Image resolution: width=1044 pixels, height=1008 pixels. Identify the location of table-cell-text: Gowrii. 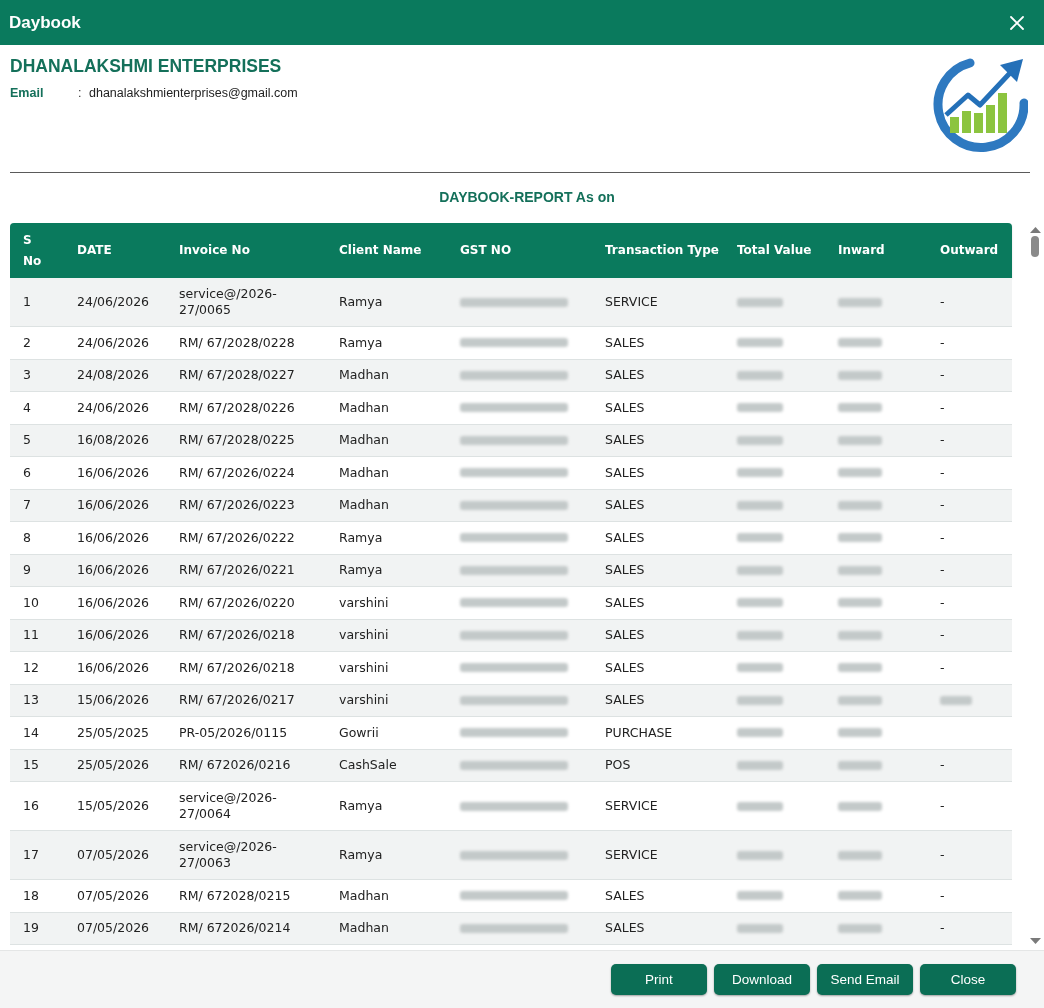
(359, 732).